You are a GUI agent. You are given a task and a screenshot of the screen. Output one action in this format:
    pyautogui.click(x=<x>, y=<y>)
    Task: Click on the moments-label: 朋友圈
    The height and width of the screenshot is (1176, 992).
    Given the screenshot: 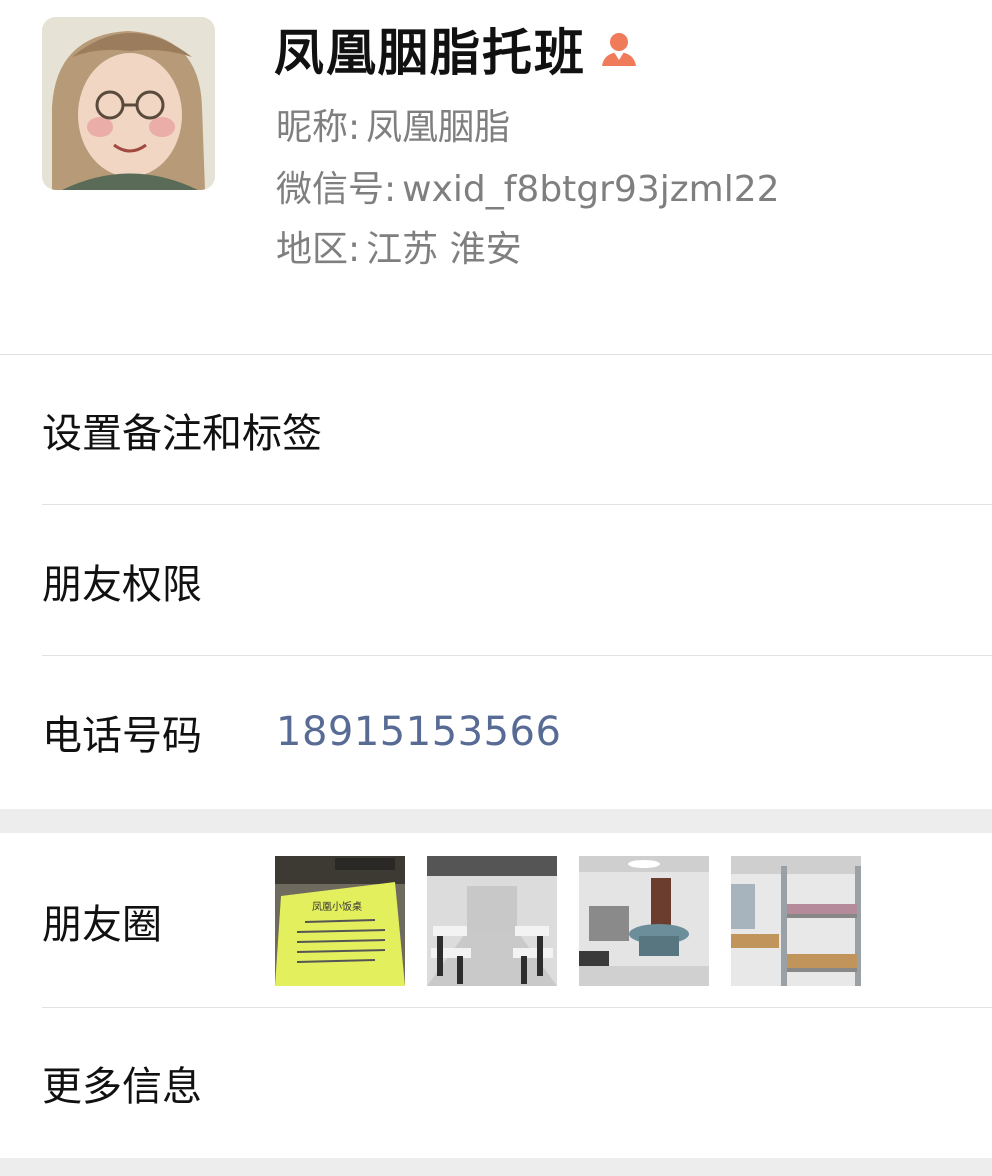 What is the action you would take?
    pyautogui.click(x=102, y=924)
    